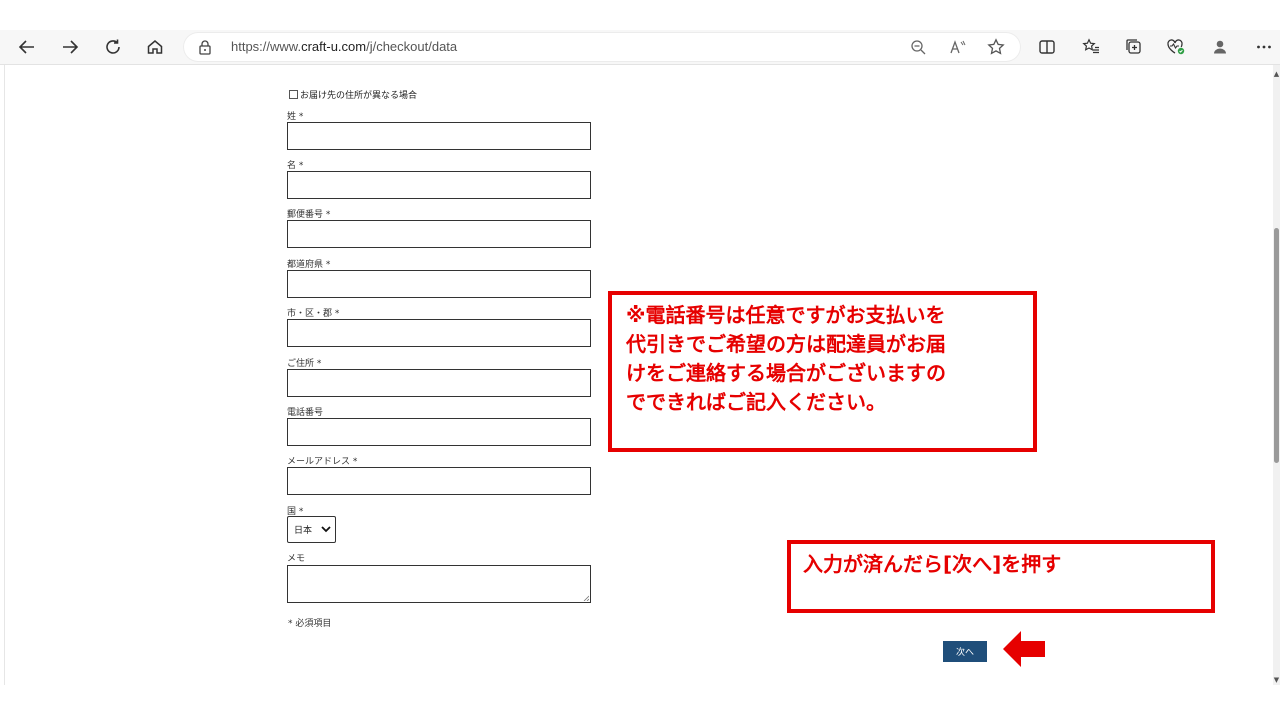  I want to click on callout-line: でできればご記入ください。, so click(756, 402).